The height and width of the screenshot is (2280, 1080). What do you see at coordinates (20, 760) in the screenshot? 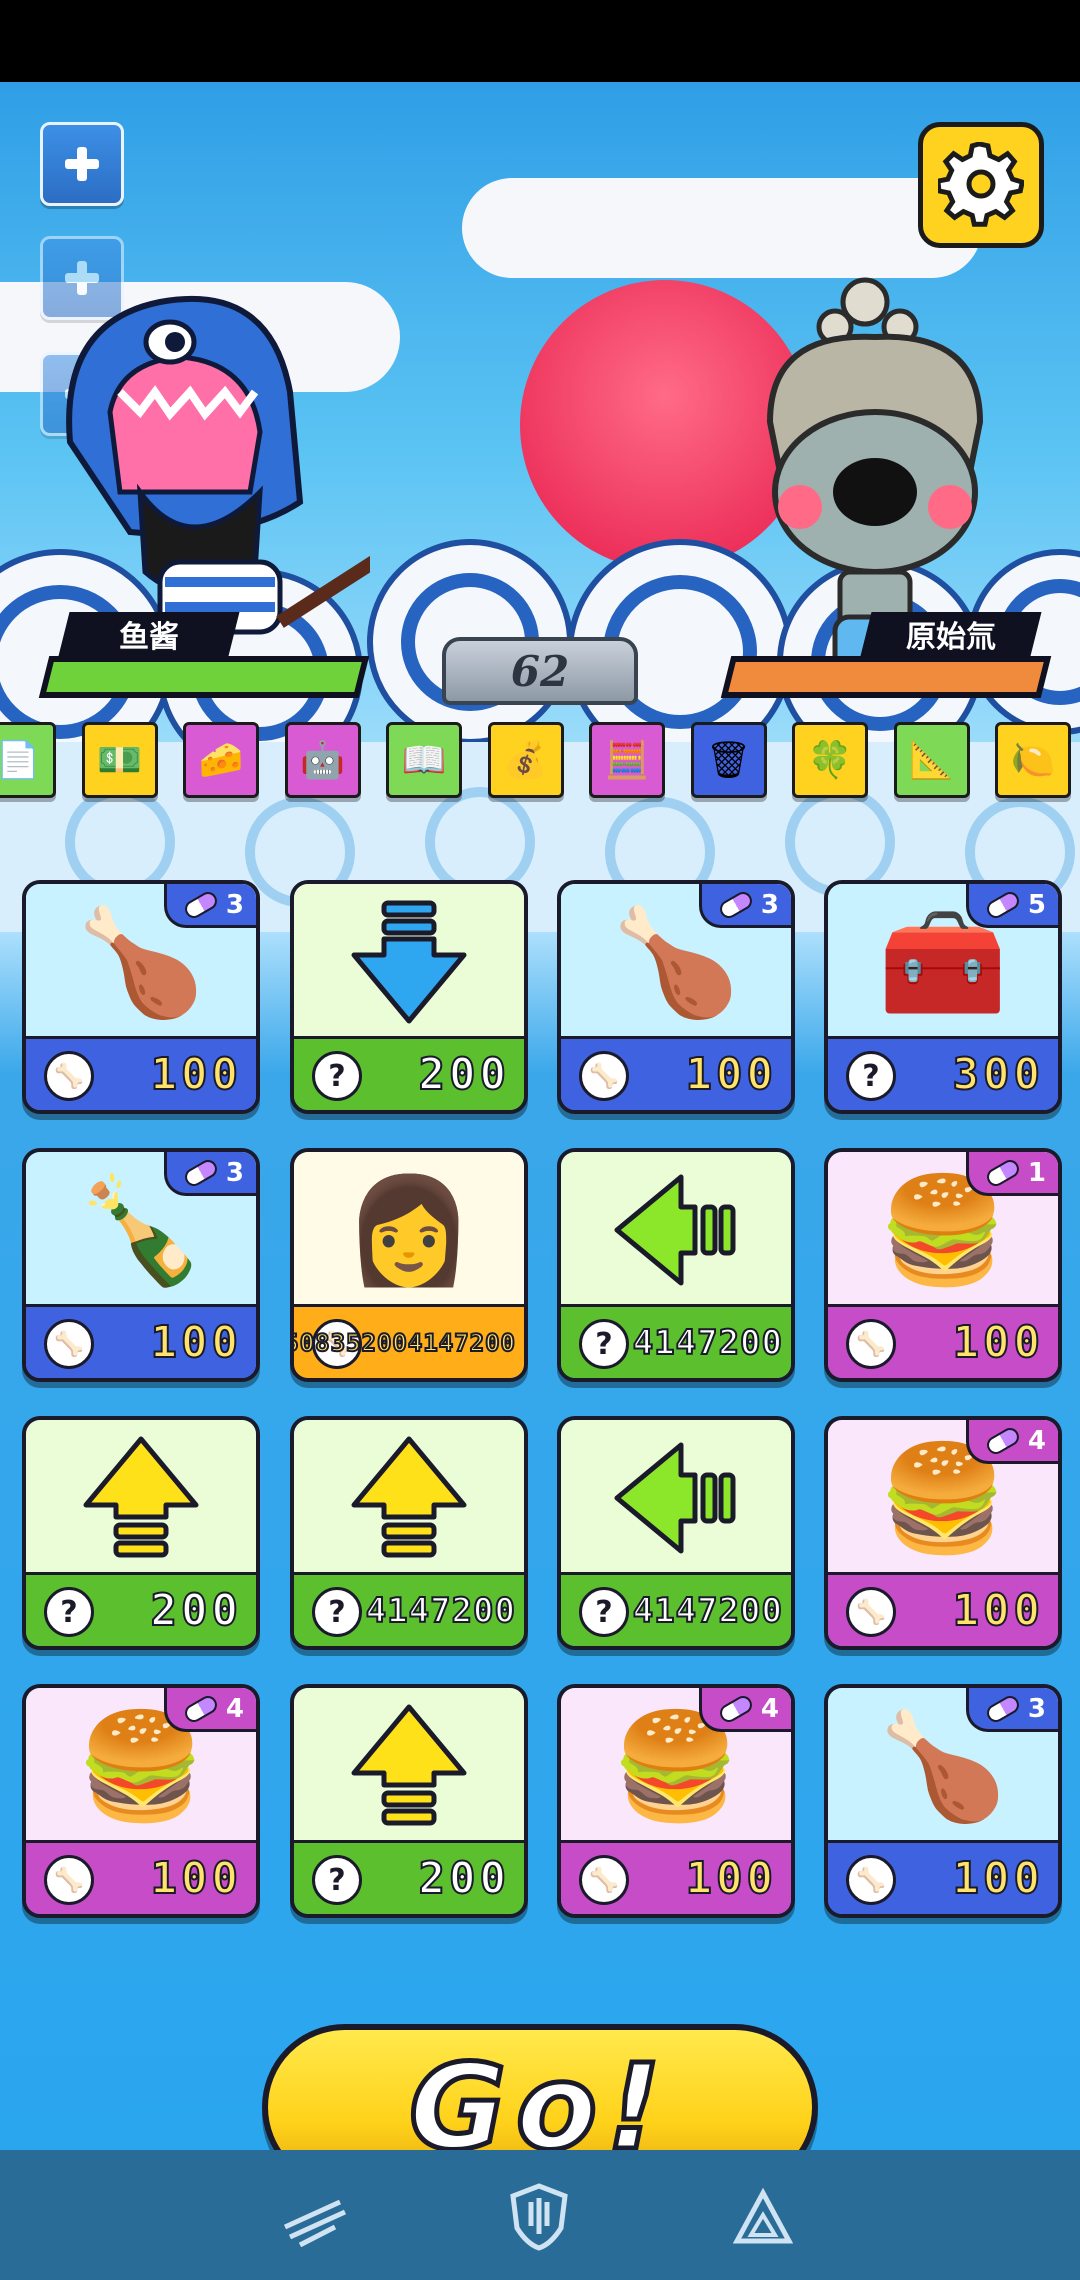
I see `document-icon: 📄` at bounding box center [20, 760].